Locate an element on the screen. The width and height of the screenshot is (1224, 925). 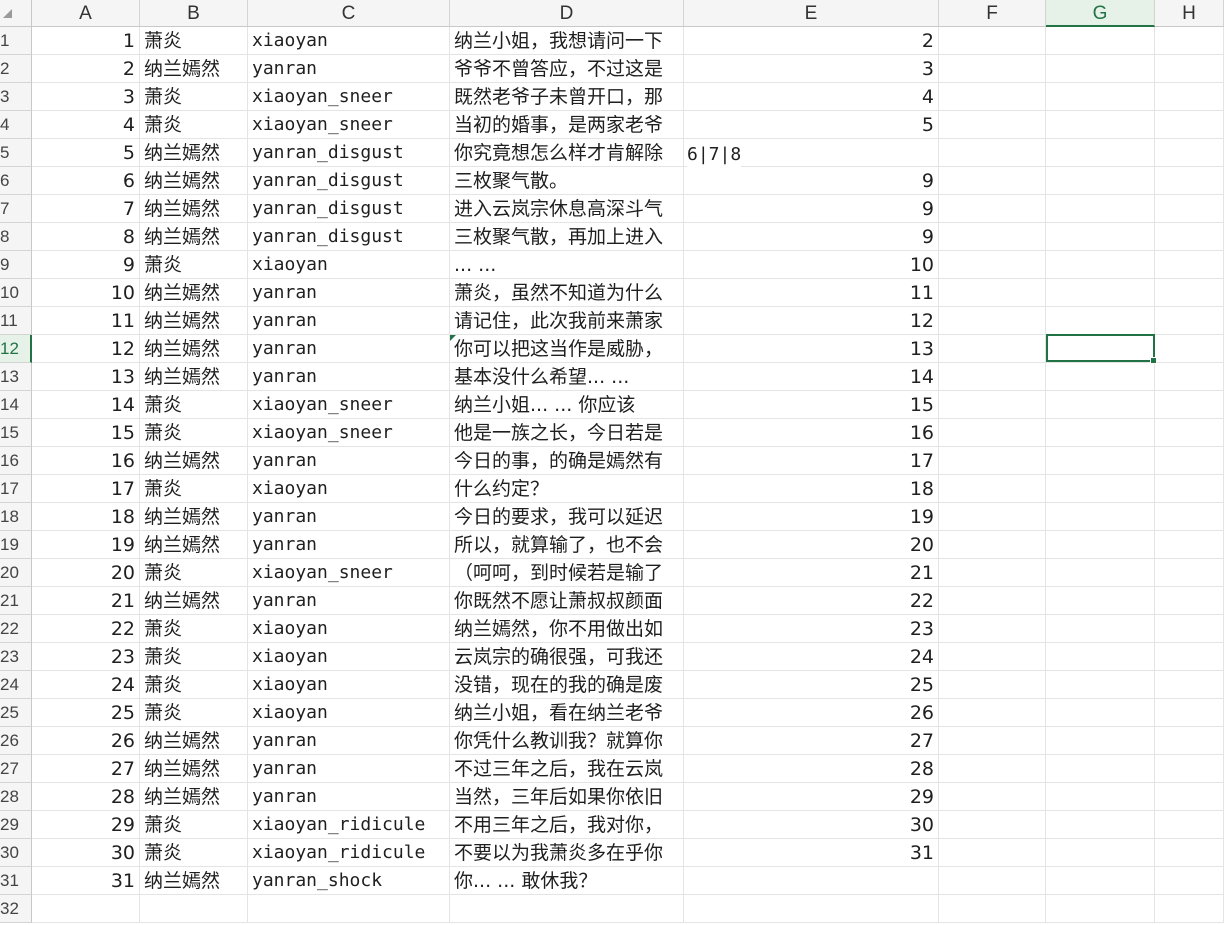
cell-h27 is located at coordinates (1189, 769).